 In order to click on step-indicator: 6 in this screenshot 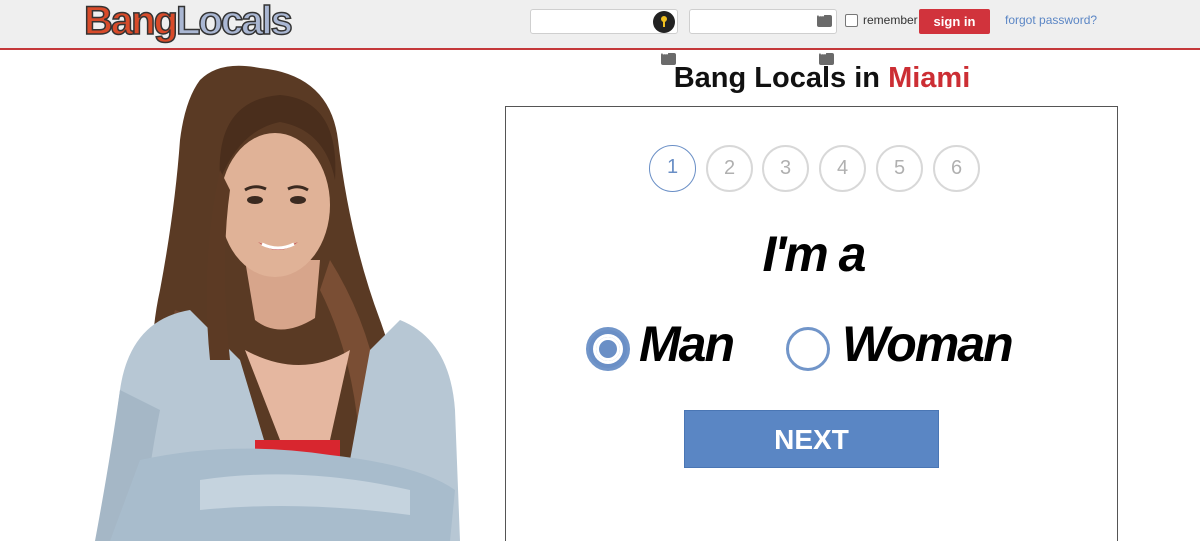, I will do `click(956, 168)`.